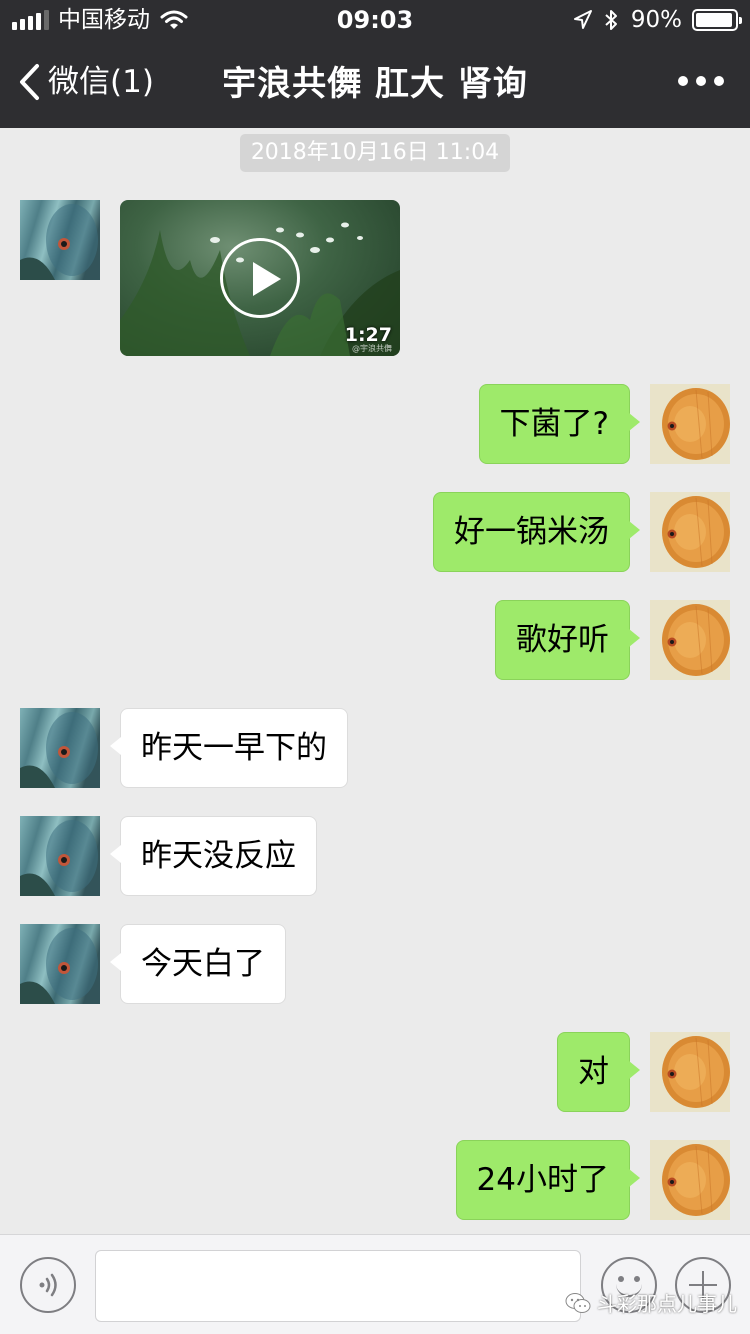  I want to click on video-watermark: @宇浪共儛, so click(372, 348).